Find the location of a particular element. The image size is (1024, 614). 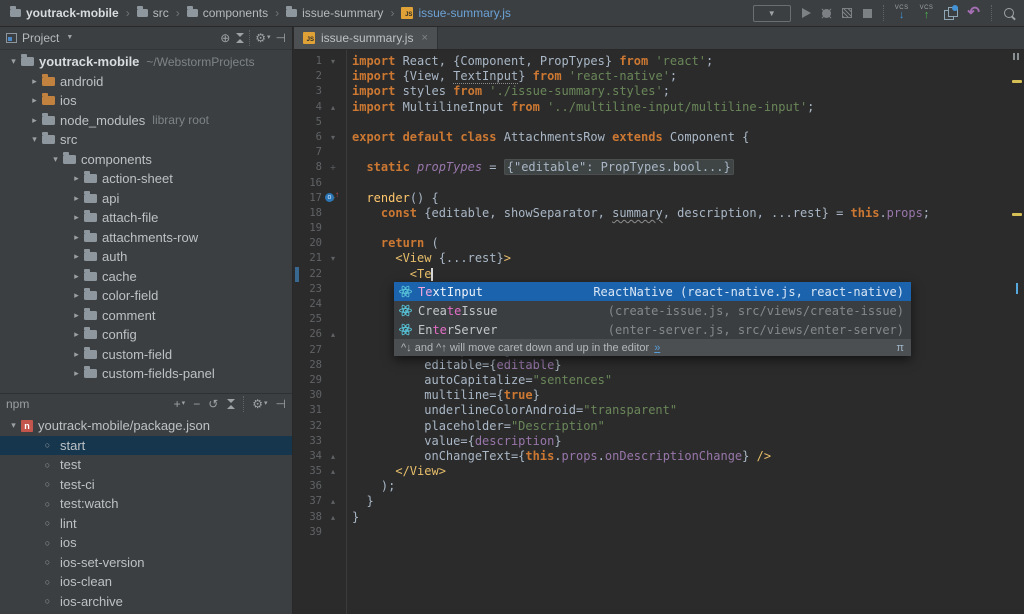

run-button is located at coordinates (806, 13).